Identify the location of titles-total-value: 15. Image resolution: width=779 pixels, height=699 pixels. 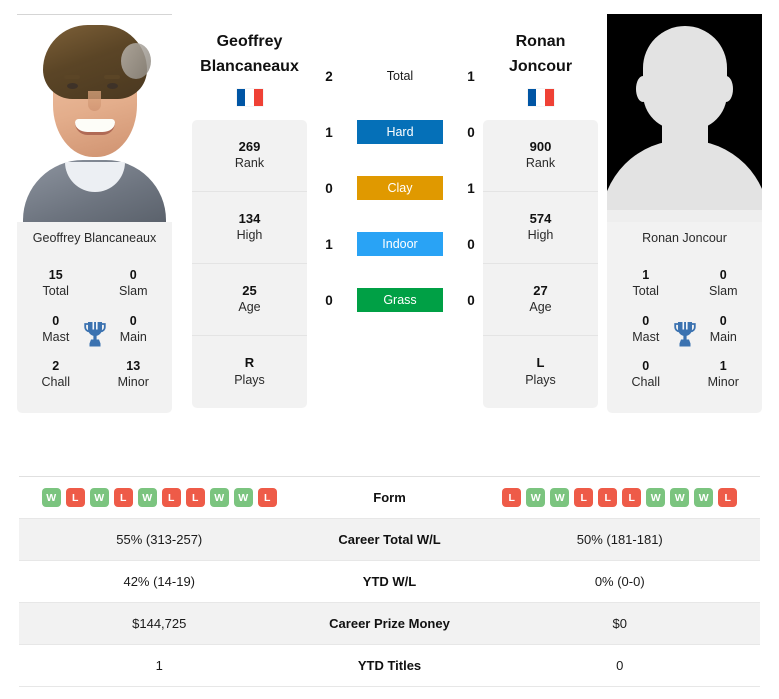
(55, 275).